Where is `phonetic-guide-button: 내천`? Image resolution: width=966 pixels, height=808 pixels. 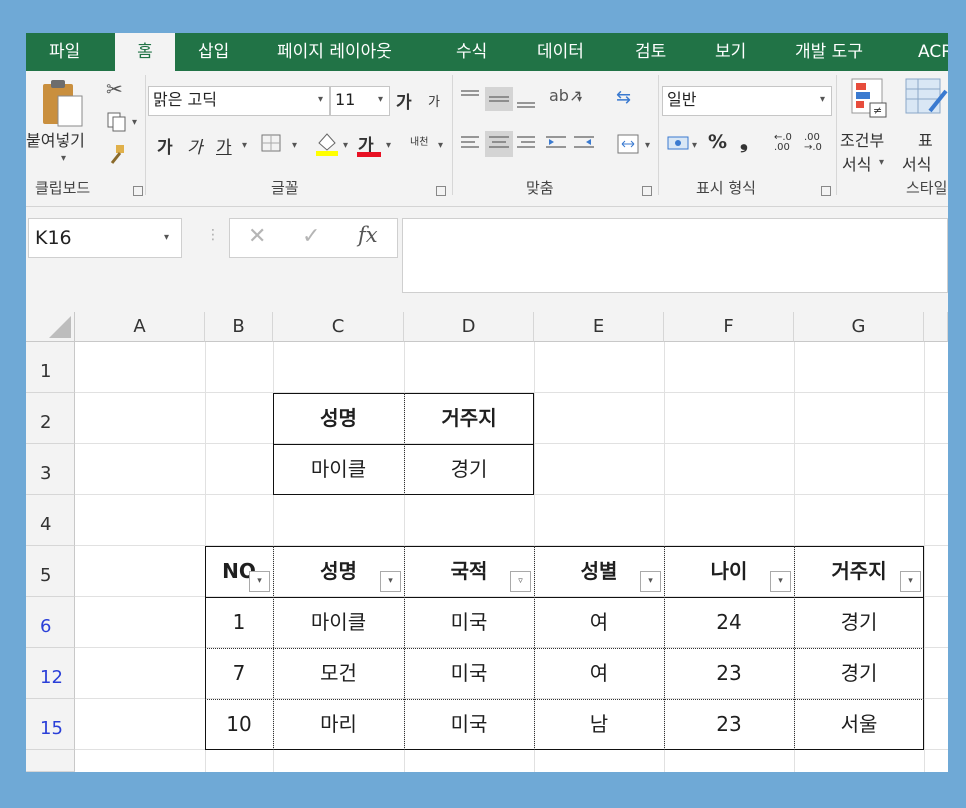 phonetic-guide-button: 내천 is located at coordinates (419, 140).